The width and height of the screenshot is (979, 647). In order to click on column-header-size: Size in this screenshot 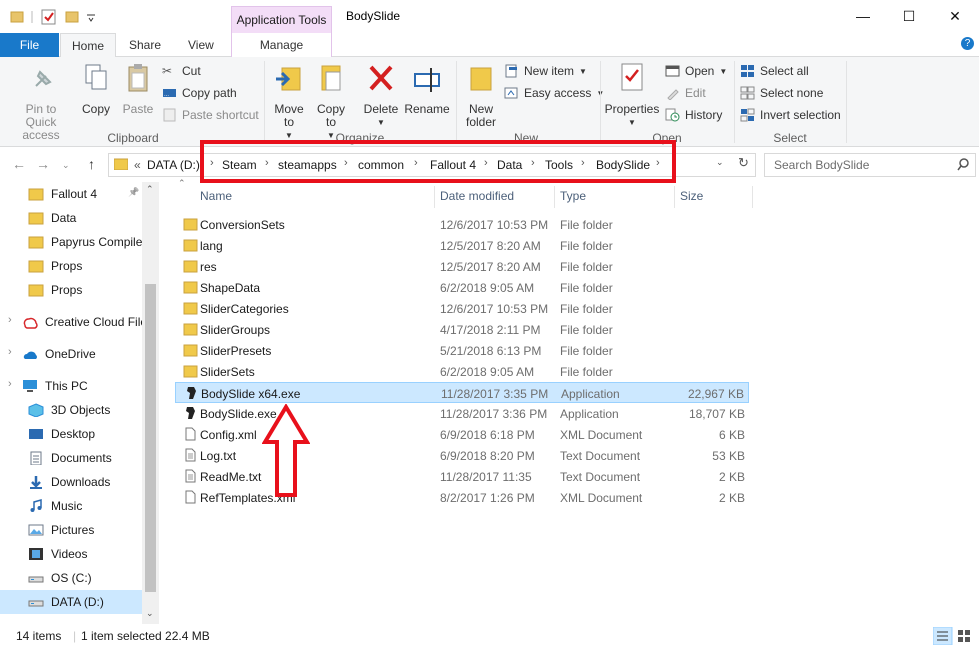, I will do `click(691, 197)`.